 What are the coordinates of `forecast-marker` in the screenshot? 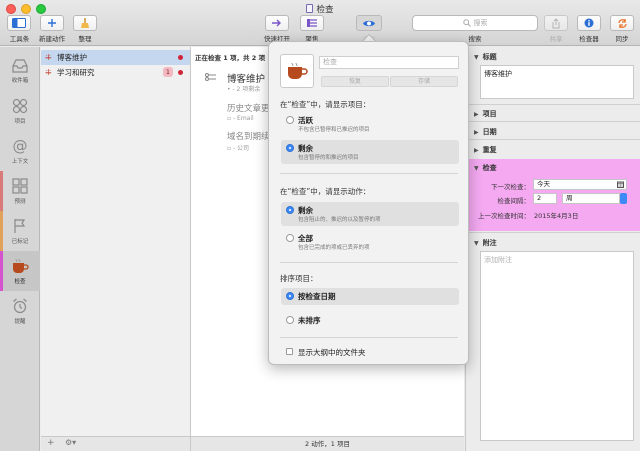 It's located at (1, 191).